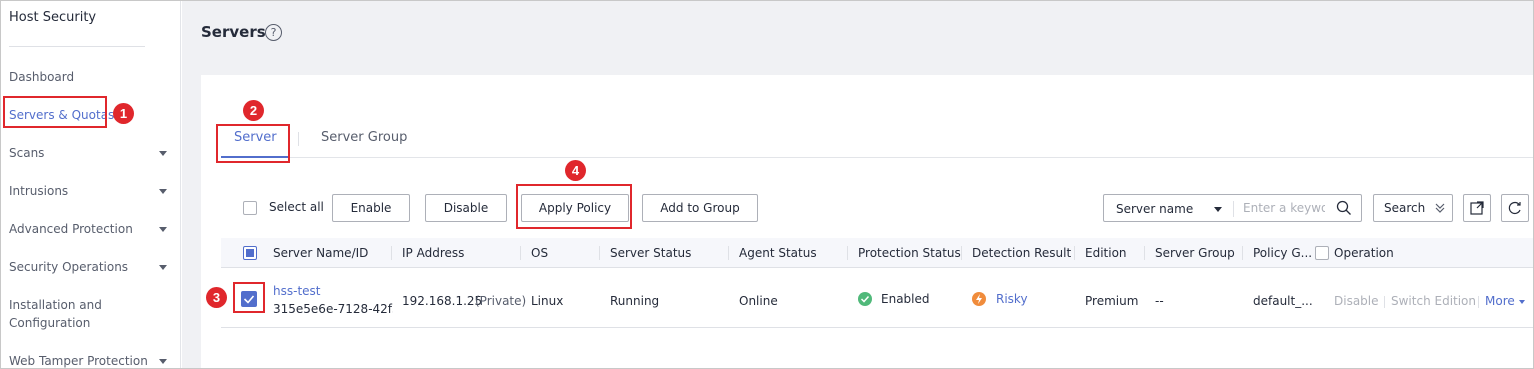 Image resolution: width=1534 pixels, height=369 pixels. I want to click on agent-status-value: Online, so click(758, 301).